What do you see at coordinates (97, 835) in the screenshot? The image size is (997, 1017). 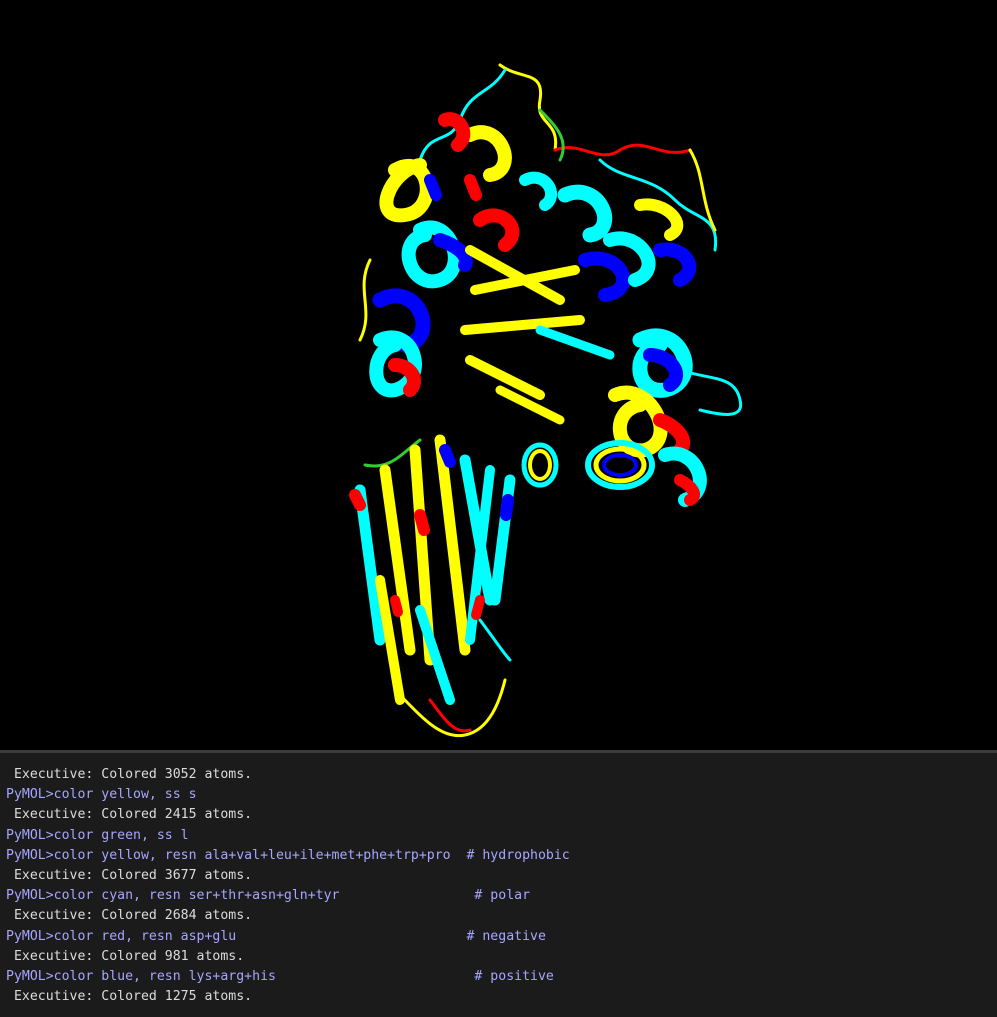 I see `command-line: PyMOL>color green, ss l` at bounding box center [97, 835].